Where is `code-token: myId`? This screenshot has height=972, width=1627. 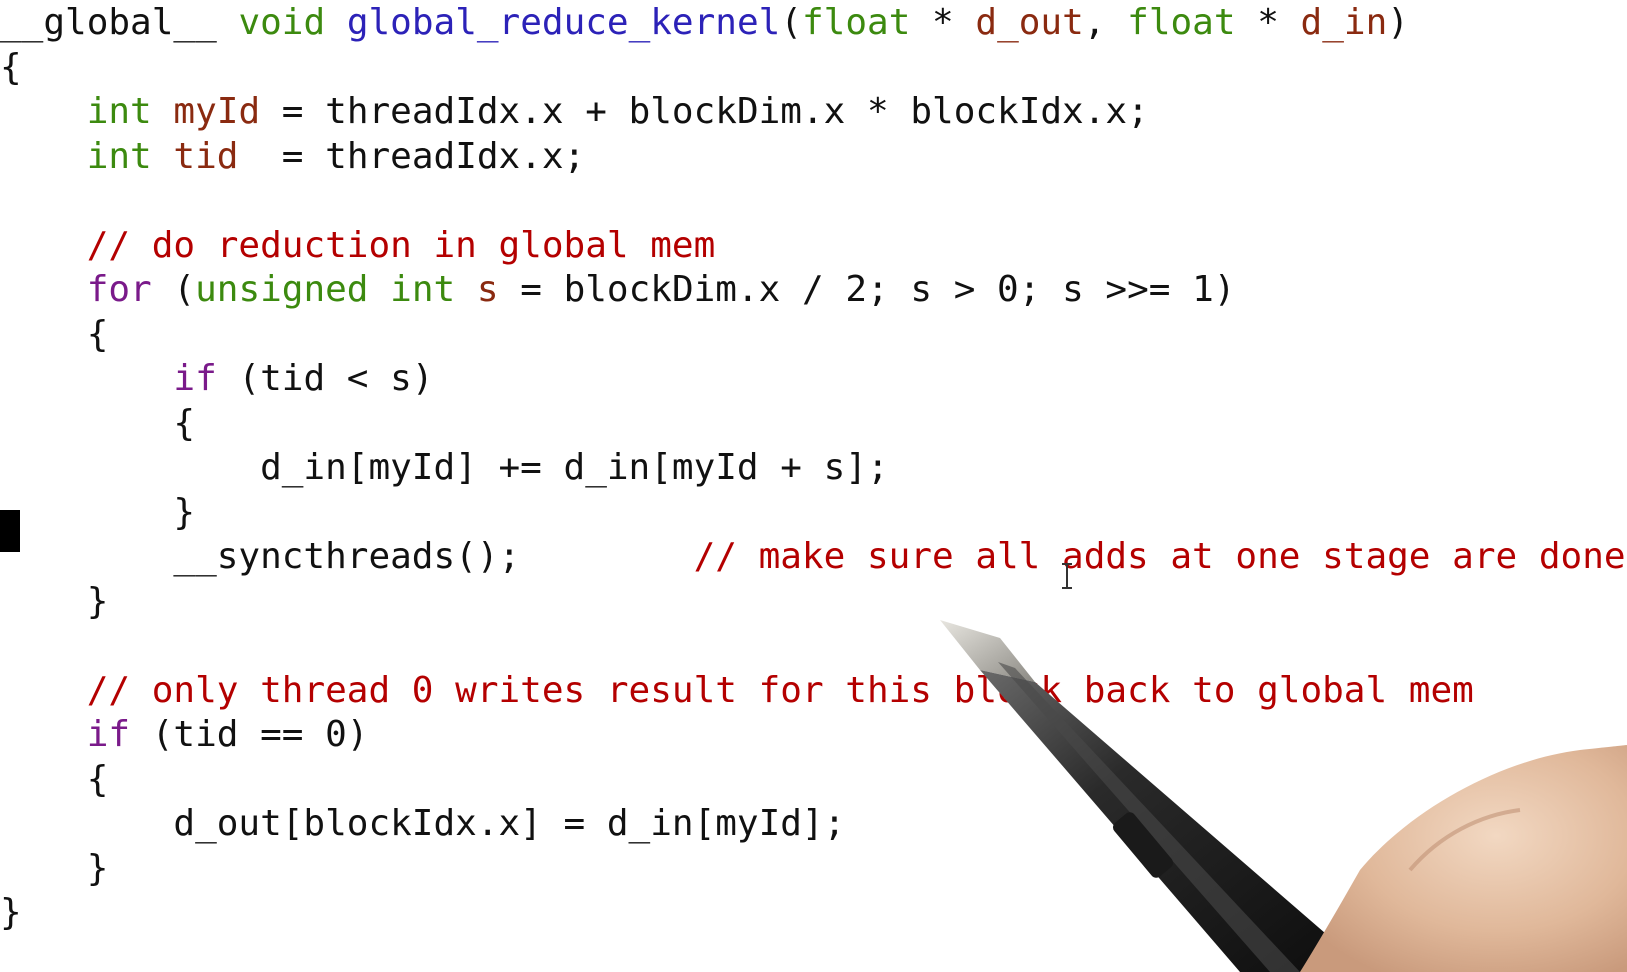
code-token: myId is located at coordinates (217, 111).